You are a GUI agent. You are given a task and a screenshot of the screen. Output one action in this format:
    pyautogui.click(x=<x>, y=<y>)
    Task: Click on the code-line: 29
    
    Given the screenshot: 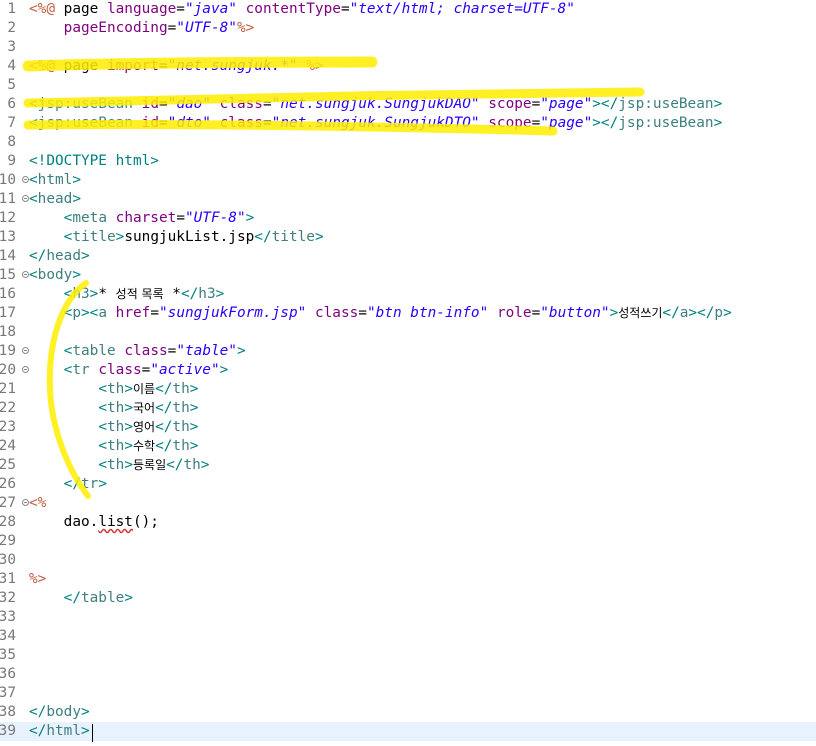 What is the action you would take?
    pyautogui.click(x=408, y=541)
    